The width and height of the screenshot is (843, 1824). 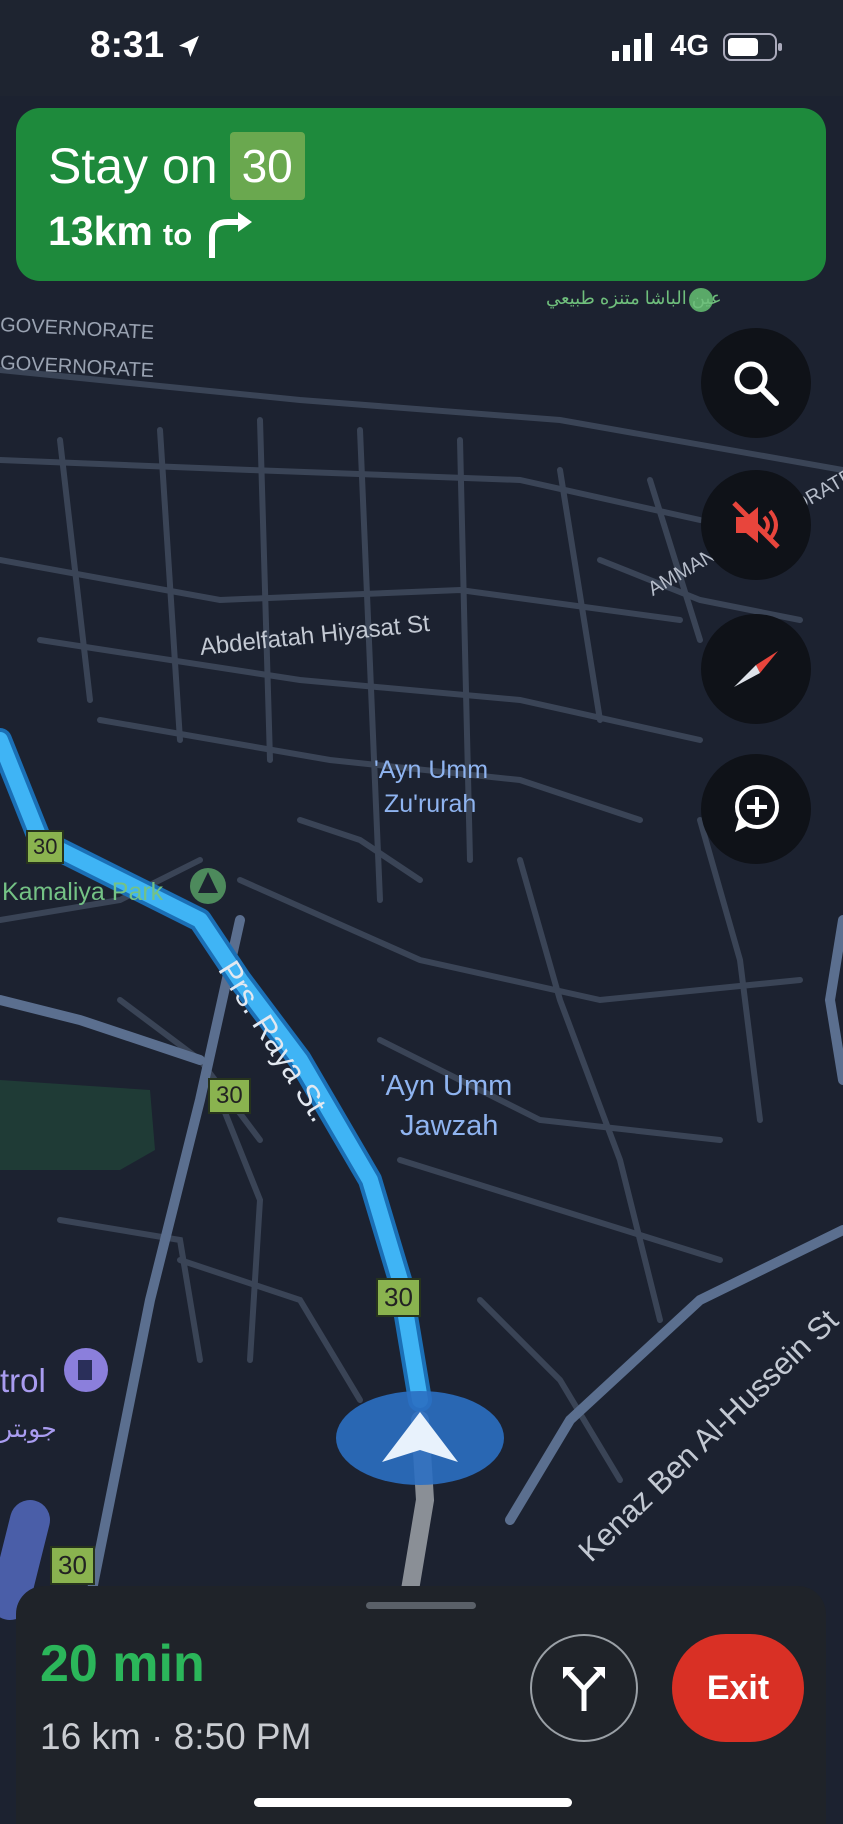 I want to click on search-icon, so click(x=756, y=383).